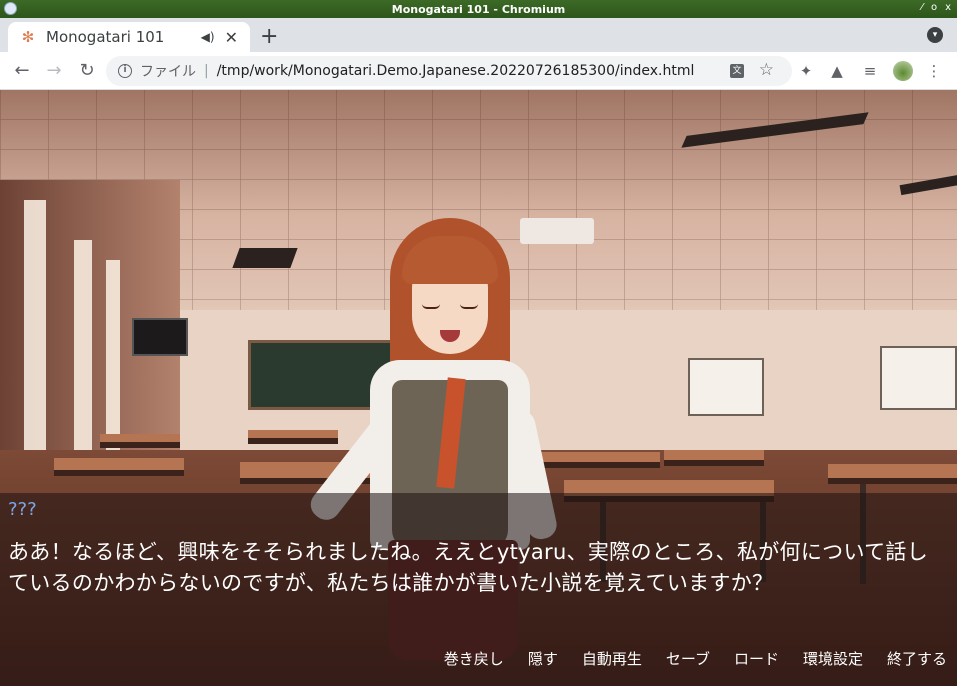  I want to click on flower-icon: ✻, so click(28, 37).